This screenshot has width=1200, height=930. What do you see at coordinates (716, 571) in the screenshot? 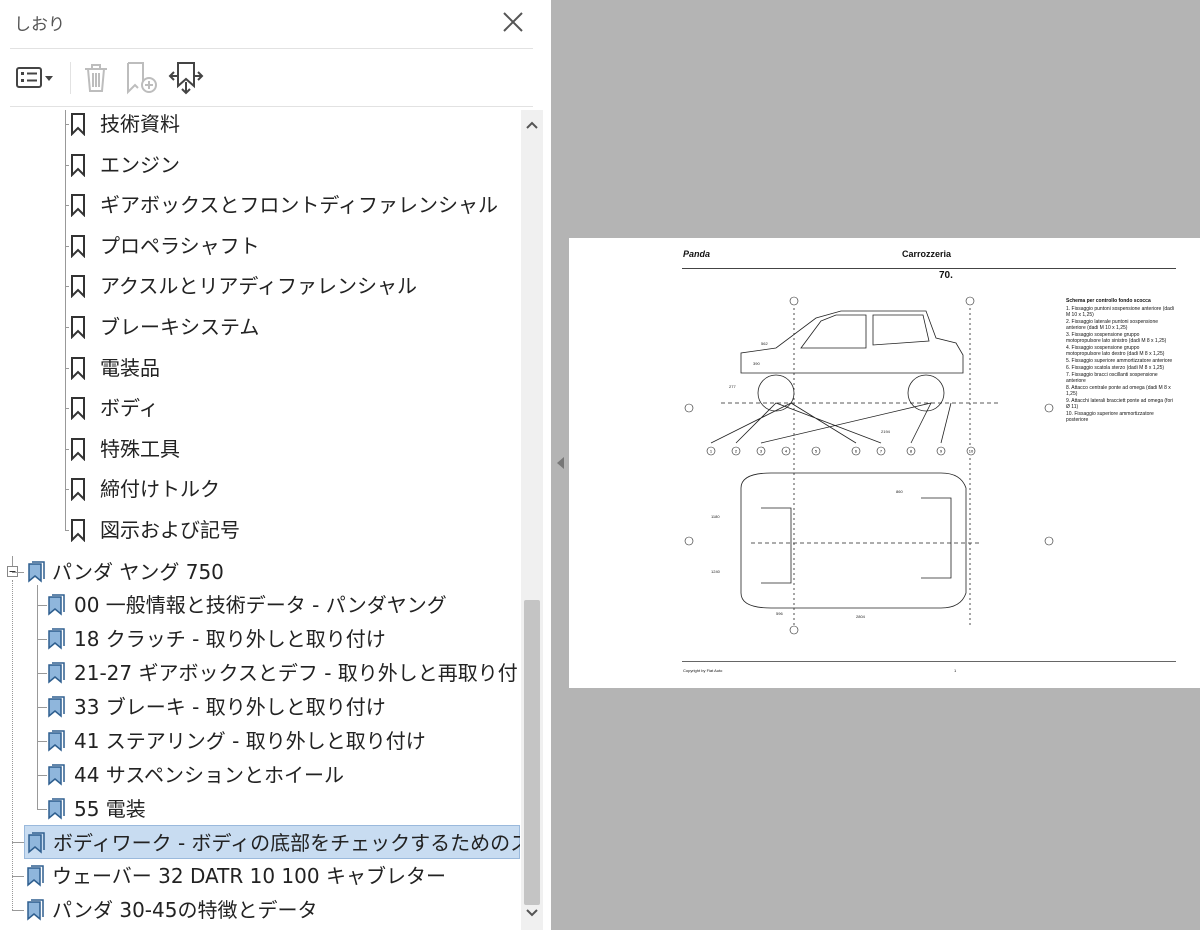
I see `dimension-label: 1240` at bounding box center [716, 571].